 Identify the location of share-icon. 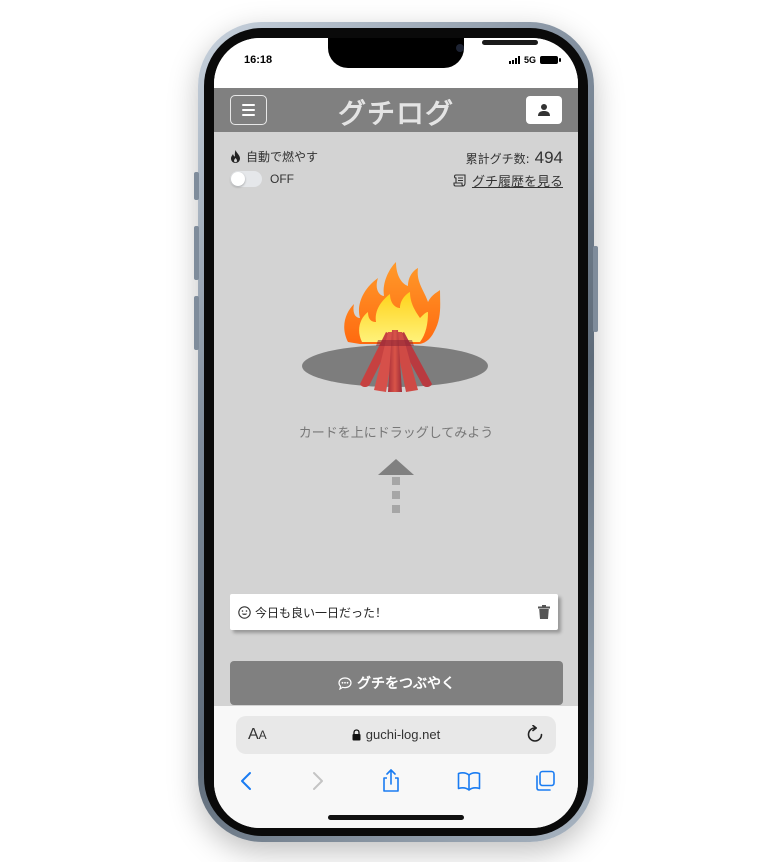
(391, 780).